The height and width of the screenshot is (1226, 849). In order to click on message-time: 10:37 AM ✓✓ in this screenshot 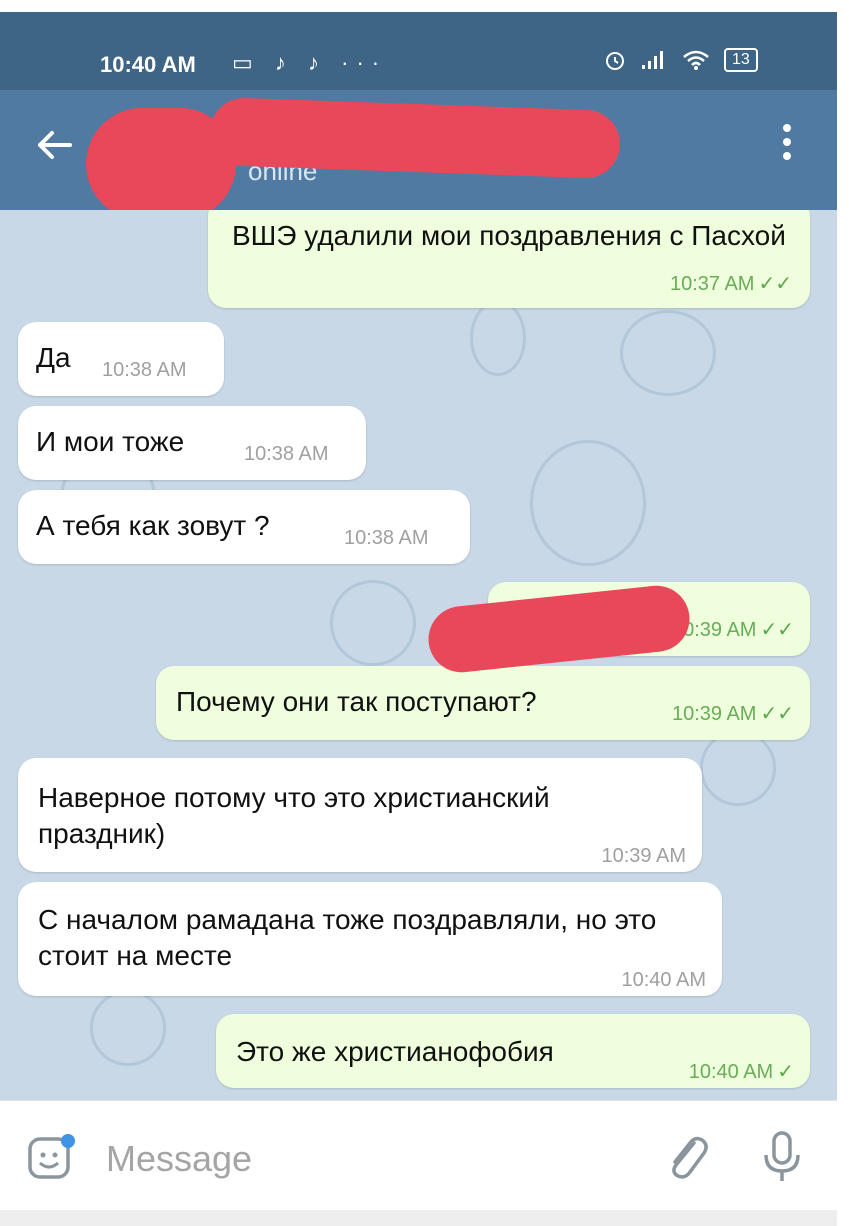, I will do `click(730, 284)`.